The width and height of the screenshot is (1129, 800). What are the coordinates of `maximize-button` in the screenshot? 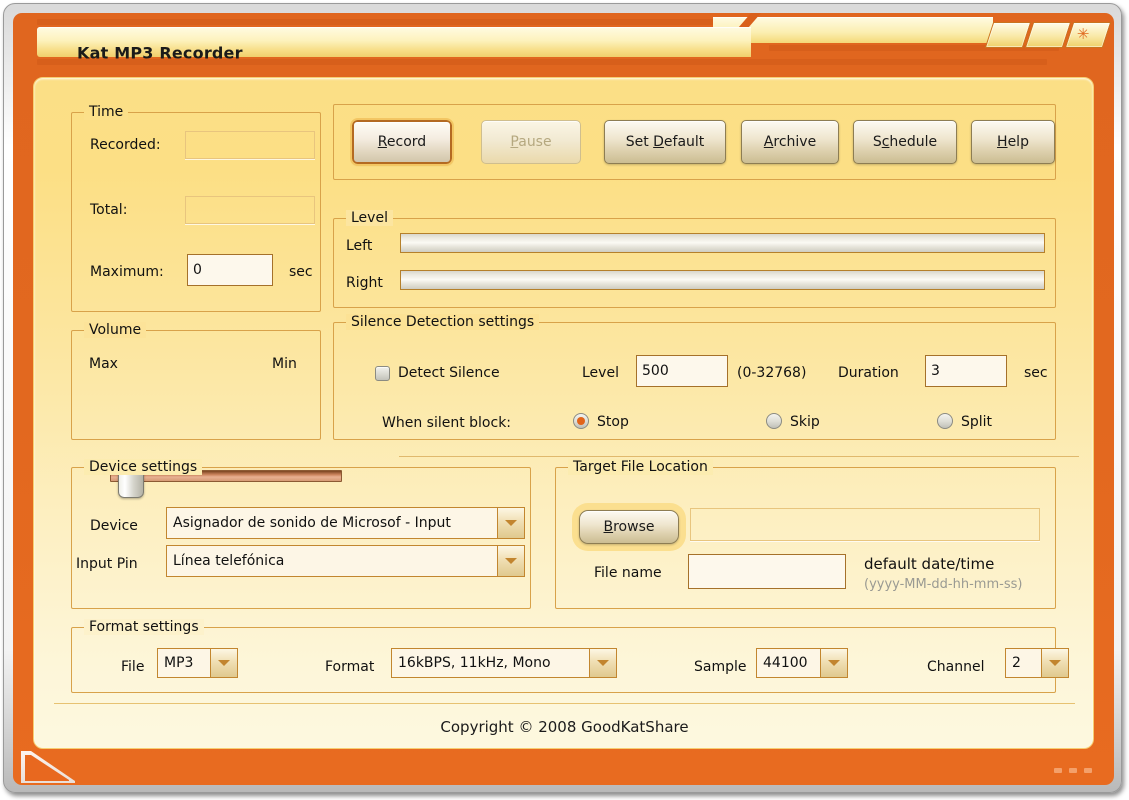 It's located at (1048, 35).